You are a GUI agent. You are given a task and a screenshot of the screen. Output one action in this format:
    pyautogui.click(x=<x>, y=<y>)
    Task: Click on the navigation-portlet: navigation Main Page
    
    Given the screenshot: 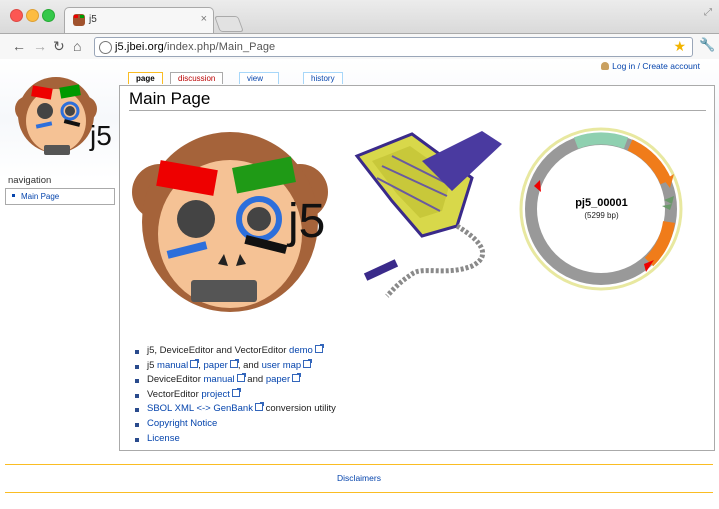 What is the action you would take?
    pyautogui.click(x=60, y=190)
    